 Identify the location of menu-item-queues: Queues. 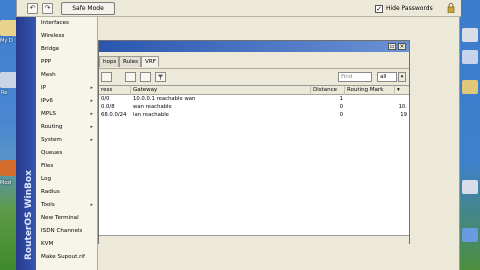
(67, 153).